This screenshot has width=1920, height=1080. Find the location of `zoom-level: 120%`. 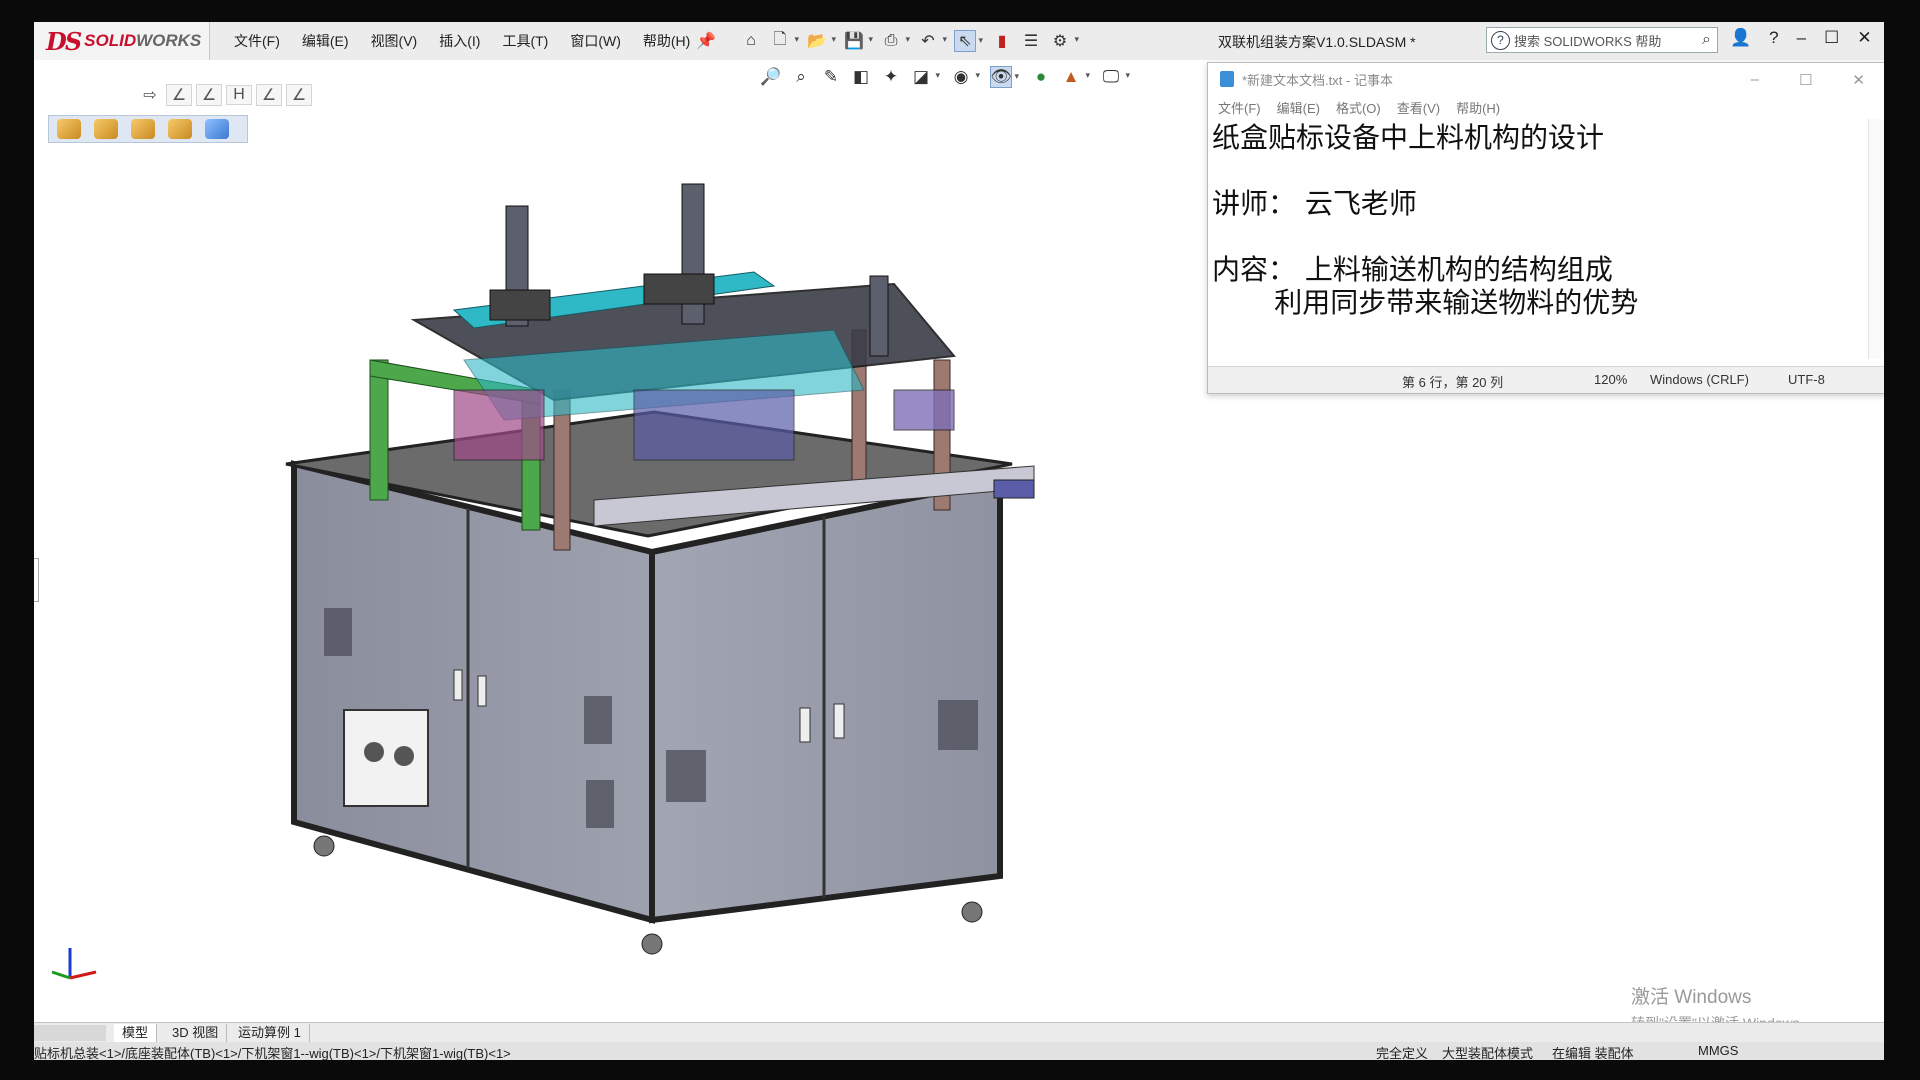

zoom-level: 120% is located at coordinates (1611, 379).